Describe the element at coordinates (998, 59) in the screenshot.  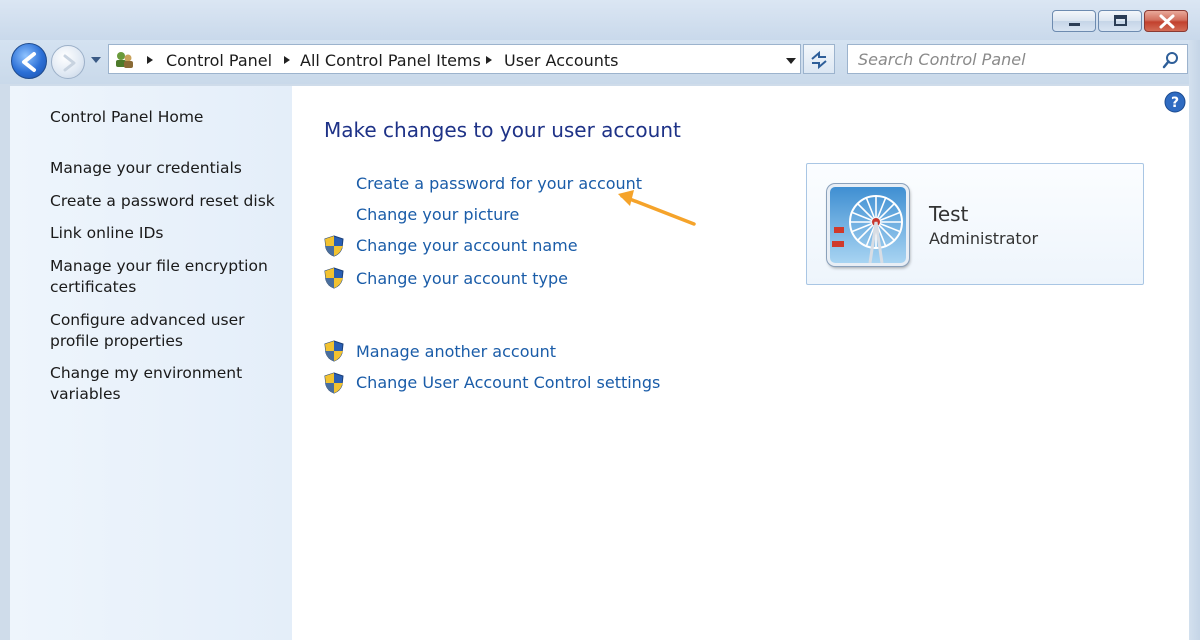
I see `search-input` at that location.